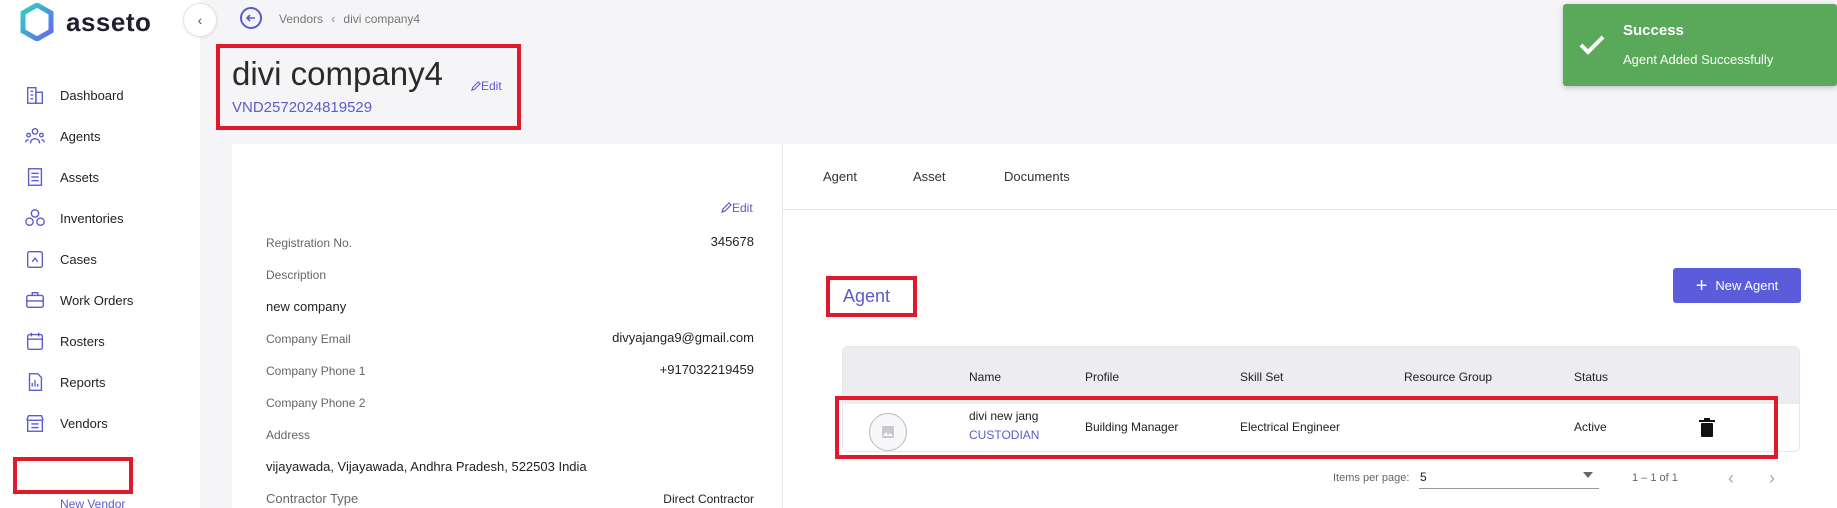 The image size is (1837, 508). What do you see at coordinates (35, 136) in the screenshot?
I see `agents-icon` at bounding box center [35, 136].